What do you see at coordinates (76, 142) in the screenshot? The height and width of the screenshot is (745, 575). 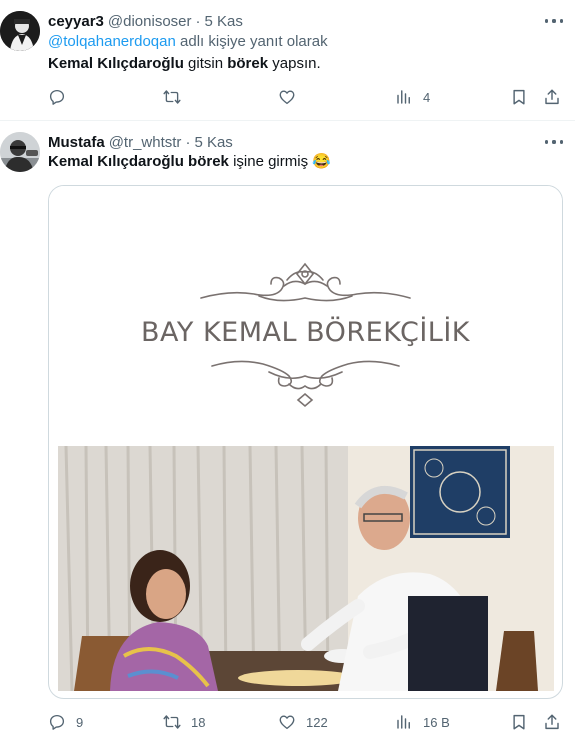 I see `author-name: Mustafa` at bounding box center [76, 142].